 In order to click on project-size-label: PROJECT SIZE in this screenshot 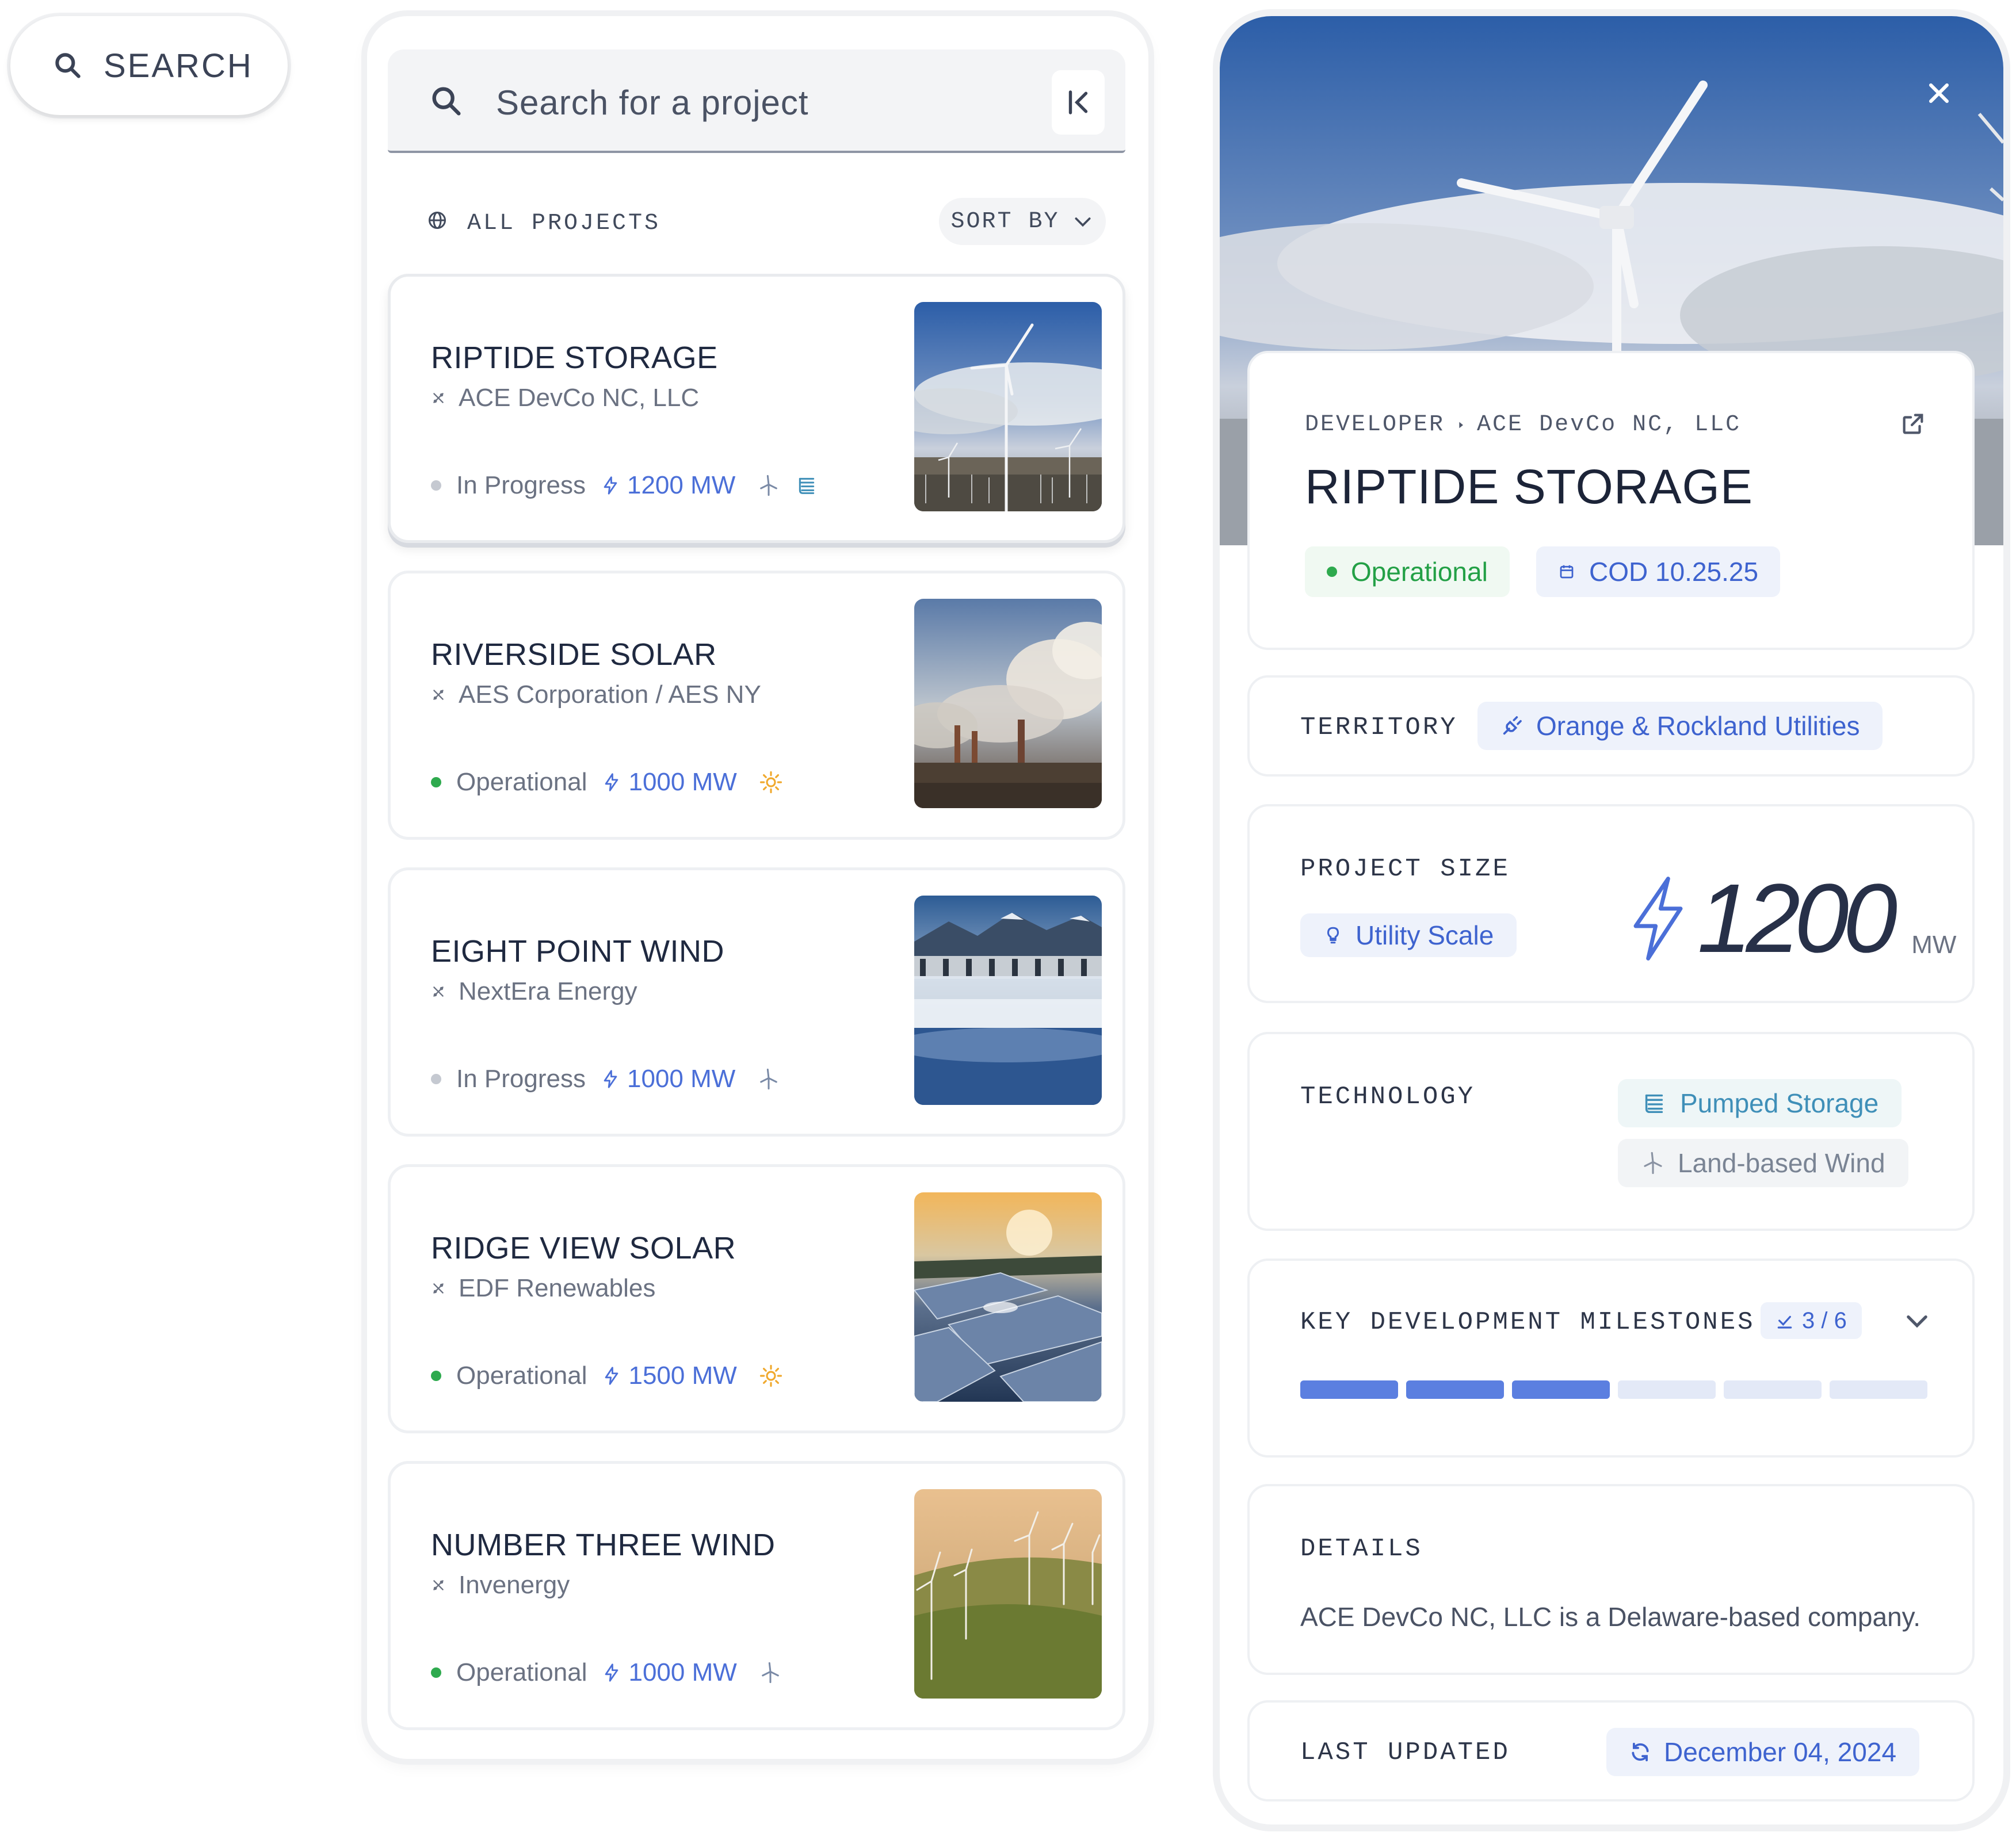, I will do `click(1405, 869)`.